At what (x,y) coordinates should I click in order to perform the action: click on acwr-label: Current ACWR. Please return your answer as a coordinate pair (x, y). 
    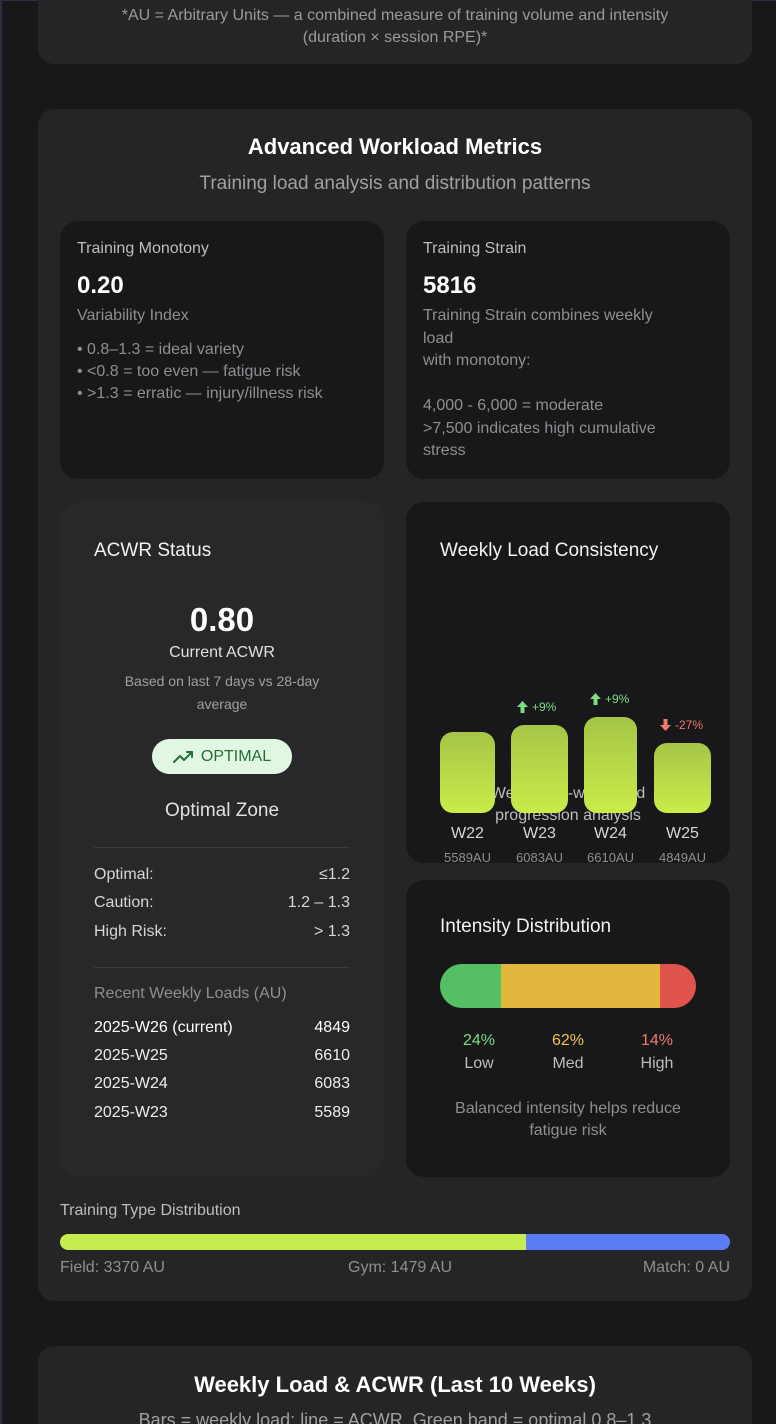
    Looking at the image, I should click on (222, 652).